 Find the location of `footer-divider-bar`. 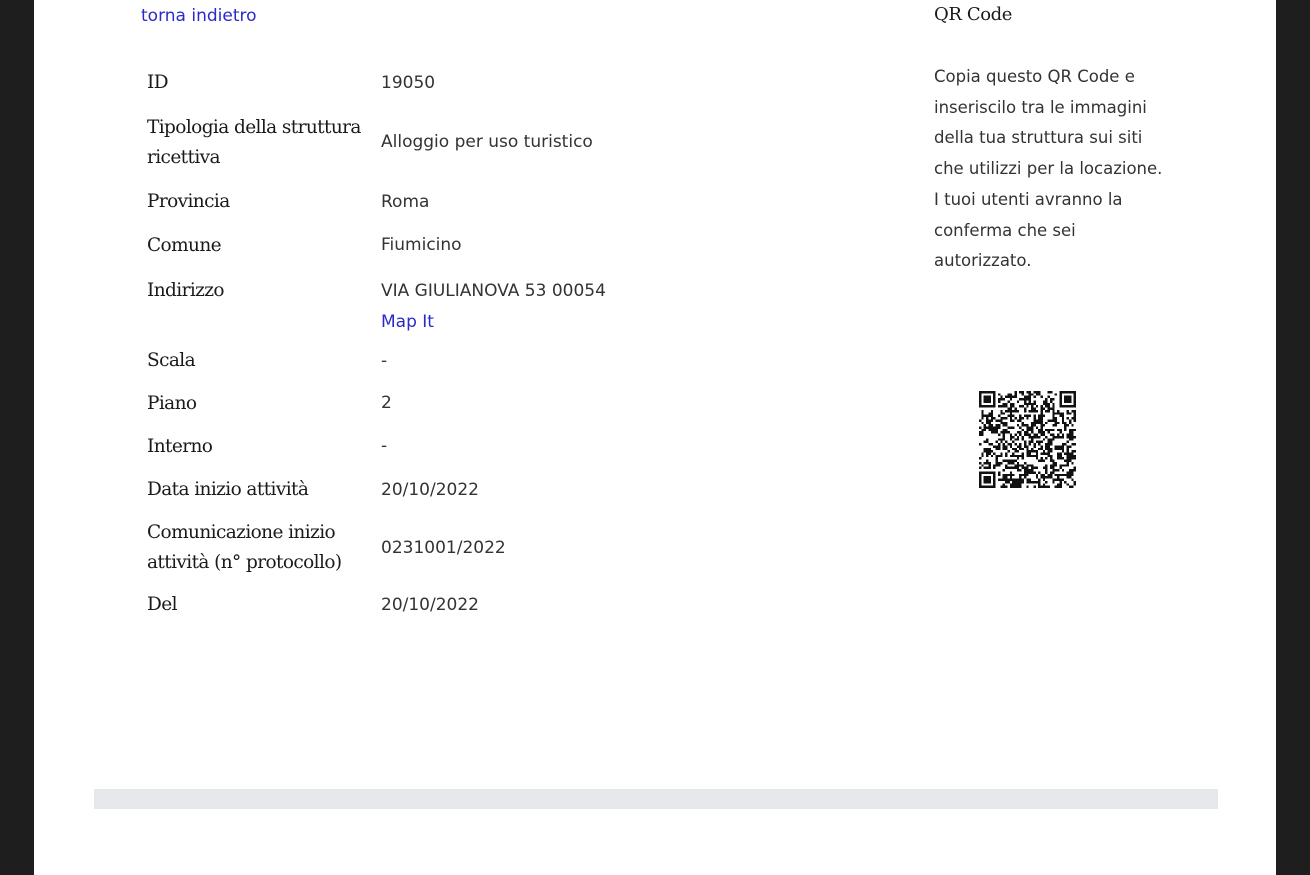

footer-divider-bar is located at coordinates (656, 799).